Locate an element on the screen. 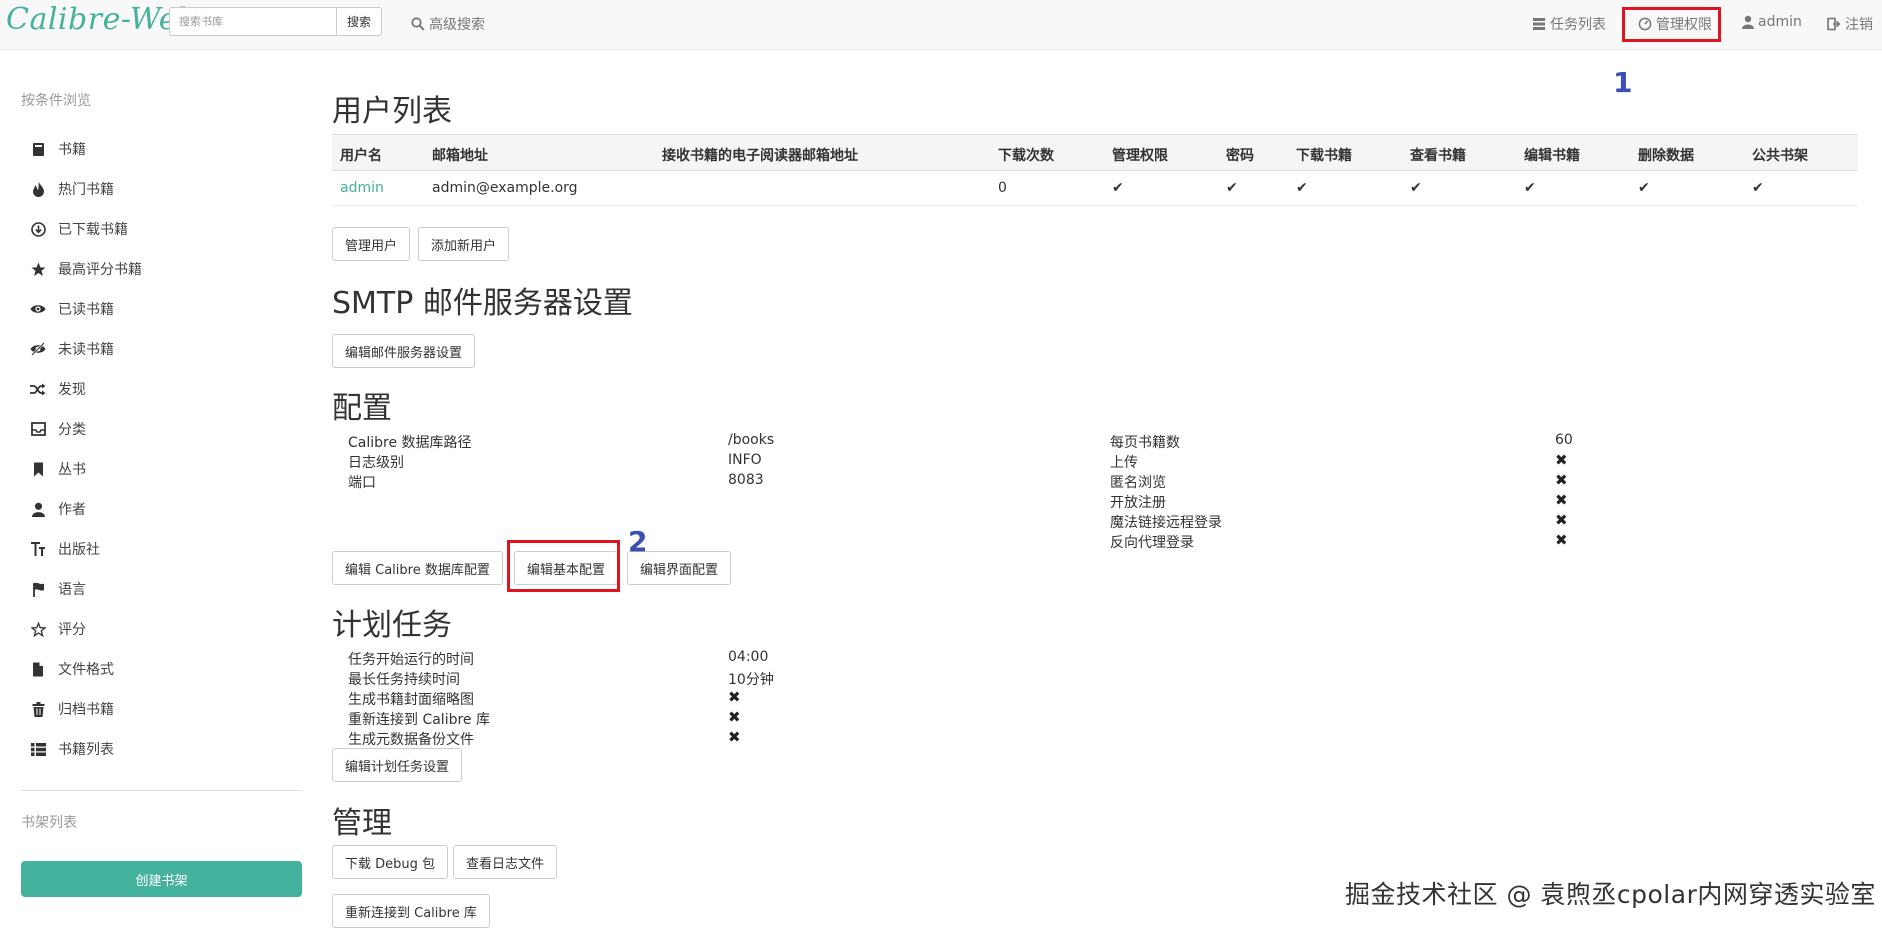 The width and height of the screenshot is (1882, 931). col-downloads: 下载次数 is located at coordinates (1026, 155).